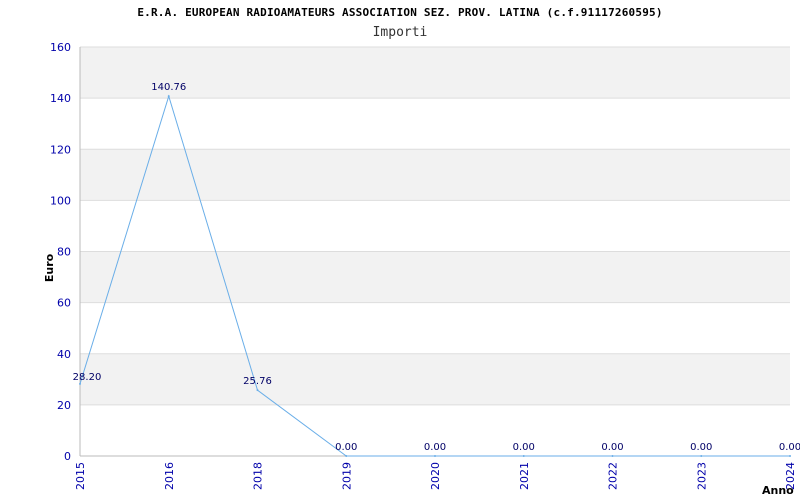  What do you see at coordinates (258, 476) in the screenshot?
I see `x-tick-label: 2018` at bounding box center [258, 476].